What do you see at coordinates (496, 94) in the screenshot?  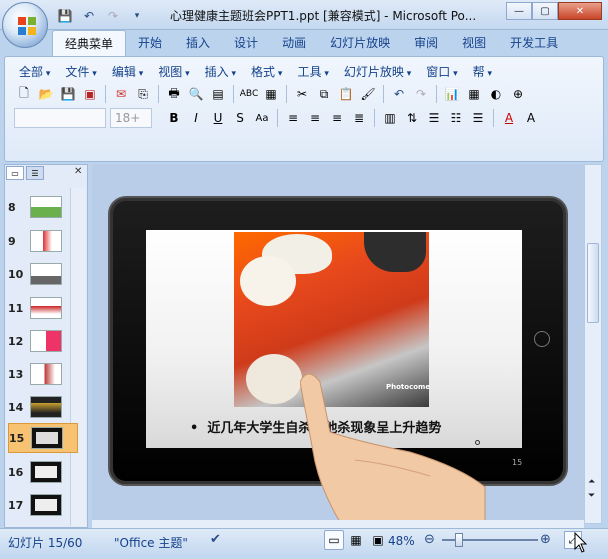 I see `color-icon: ◐` at bounding box center [496, 94].